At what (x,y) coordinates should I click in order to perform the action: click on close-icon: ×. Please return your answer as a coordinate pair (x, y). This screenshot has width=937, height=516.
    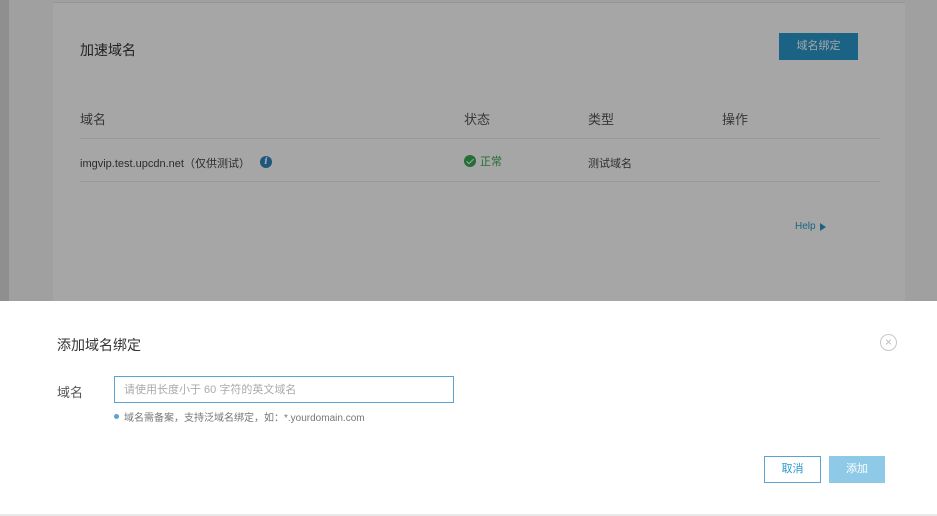
    Looking at the image, I should click on (888, 342).